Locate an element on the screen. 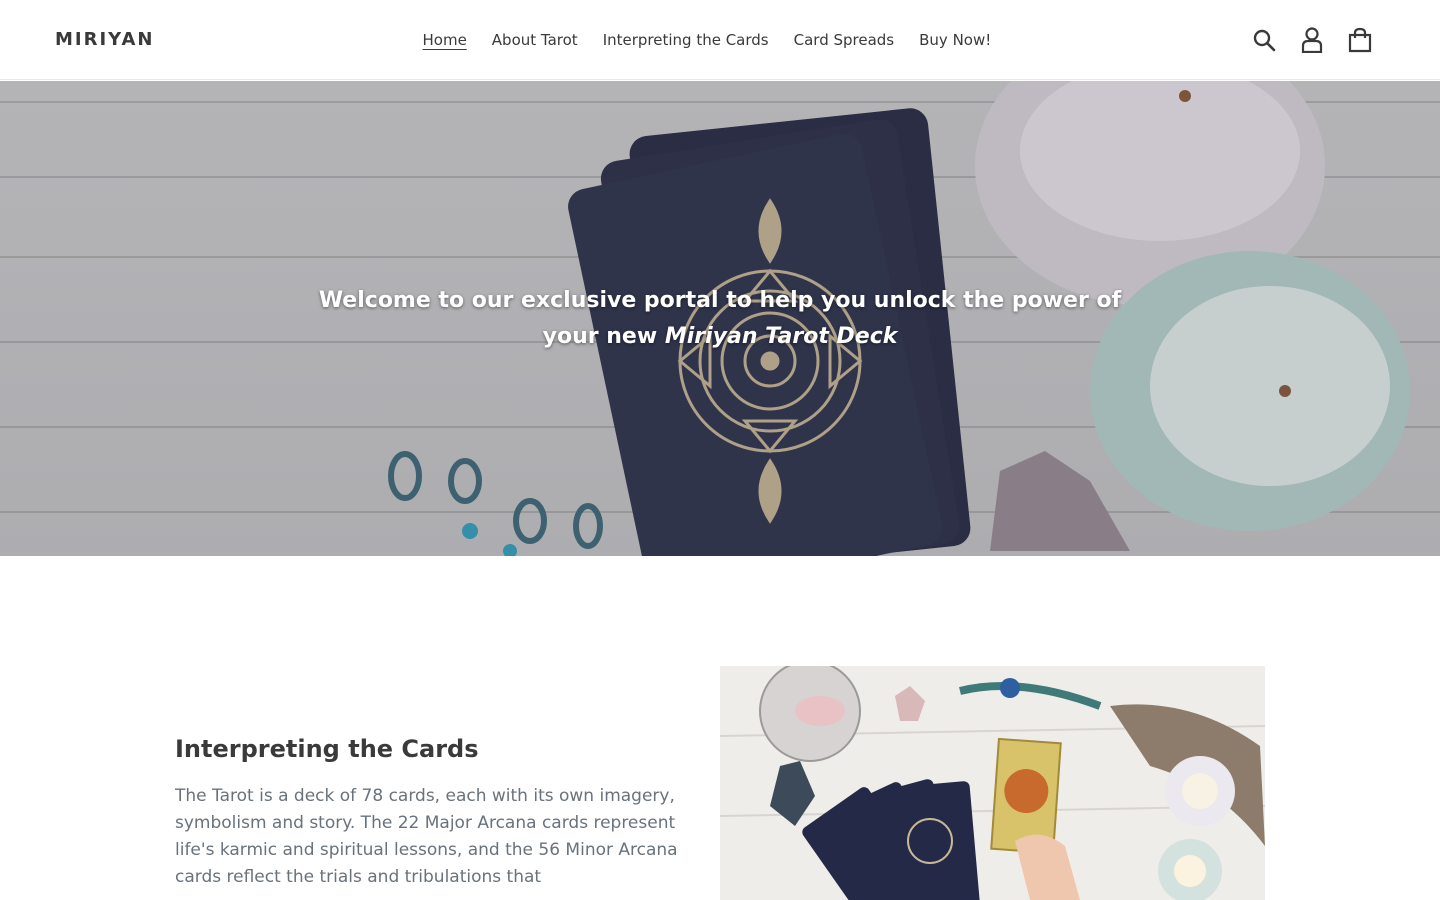  site-logo: MIRIYAN is located at coordinates (104, 39).